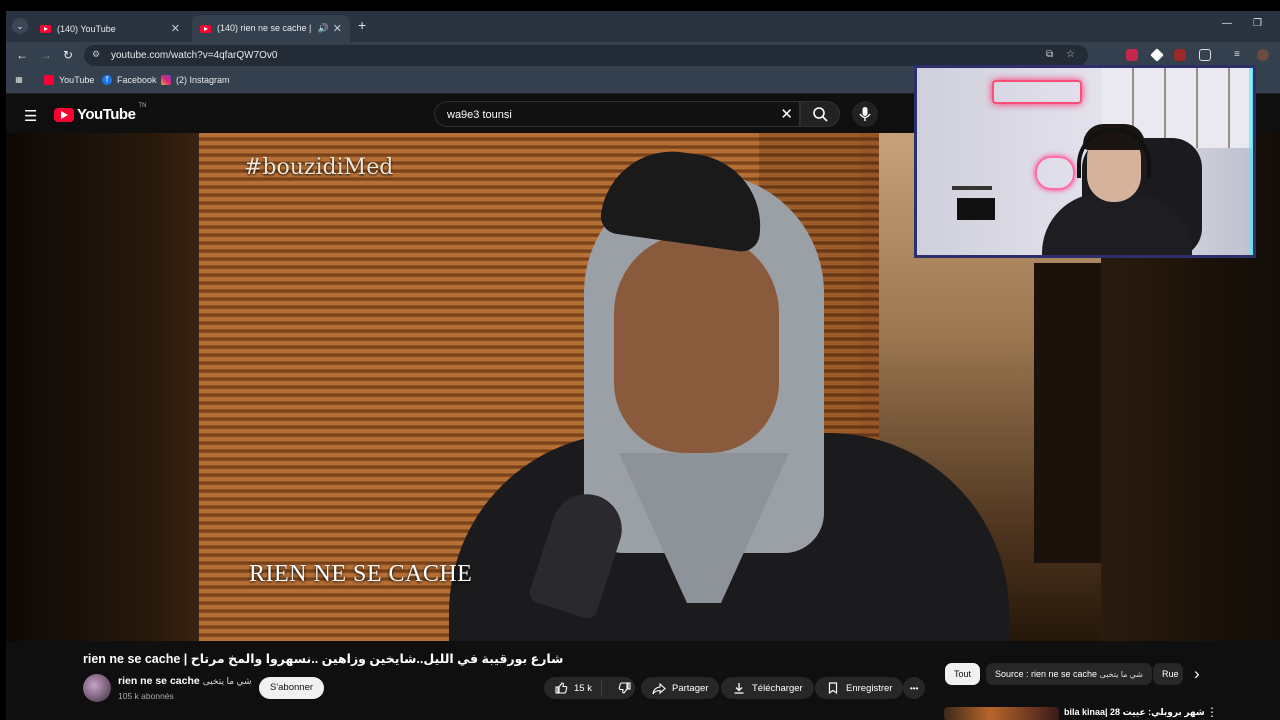 This screenshot has width=1280, height=720. Describe the element at coordinates (106, 114) in the screenshot. I see `logo-text: YouTube` at that location.